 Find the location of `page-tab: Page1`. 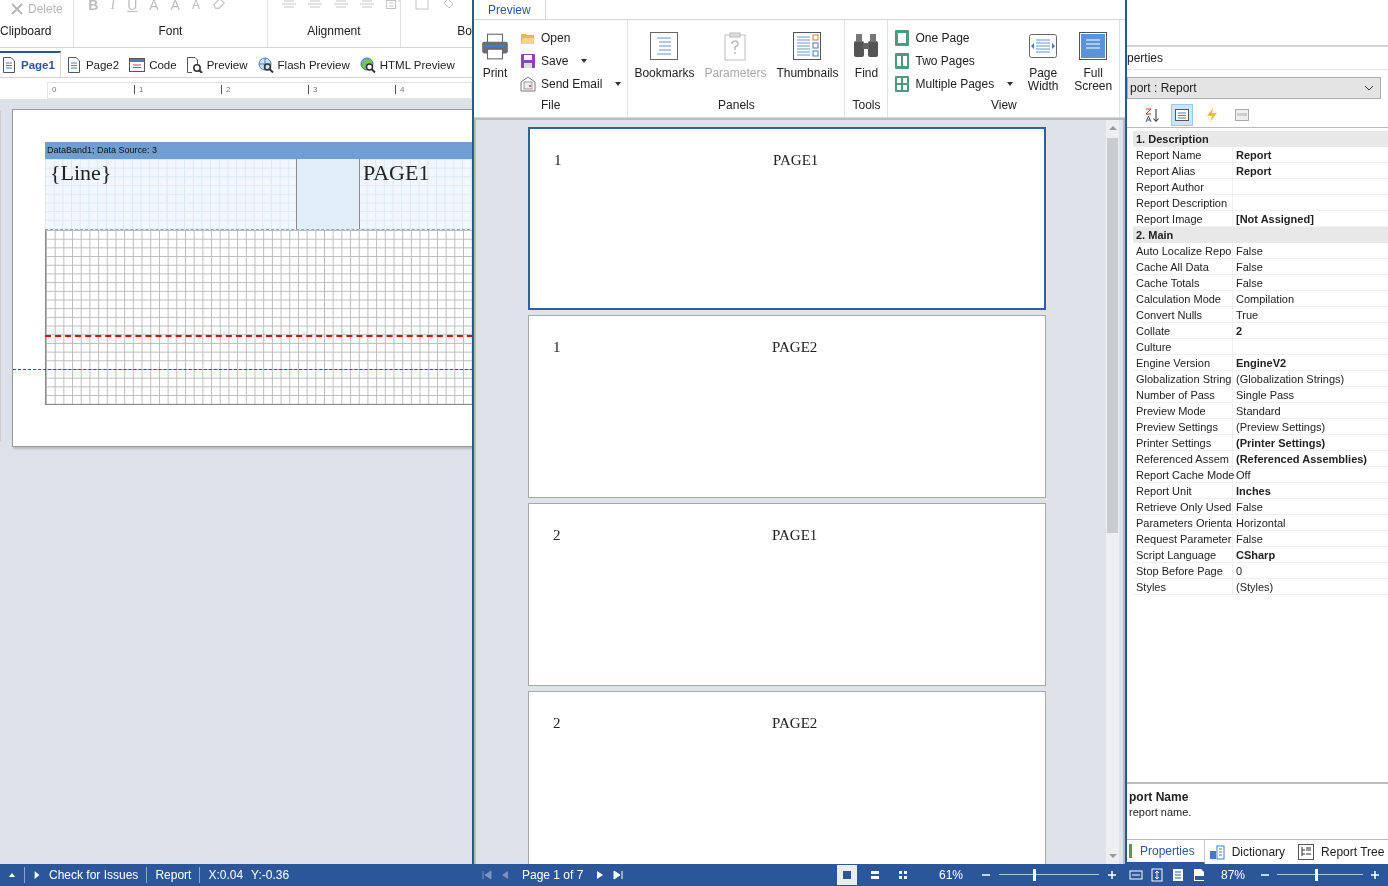

page-tab: Page1 is located at coordinates (30, 64).